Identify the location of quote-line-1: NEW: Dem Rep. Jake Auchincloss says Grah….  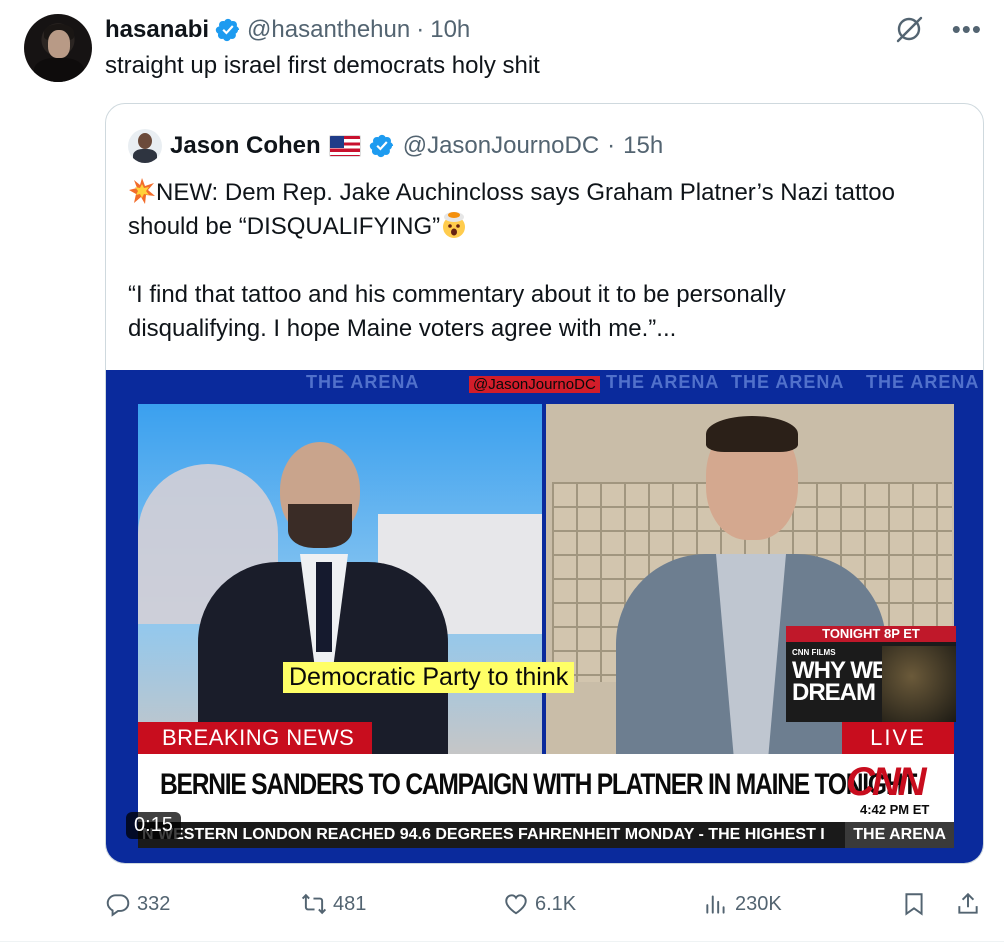
(525, 192).